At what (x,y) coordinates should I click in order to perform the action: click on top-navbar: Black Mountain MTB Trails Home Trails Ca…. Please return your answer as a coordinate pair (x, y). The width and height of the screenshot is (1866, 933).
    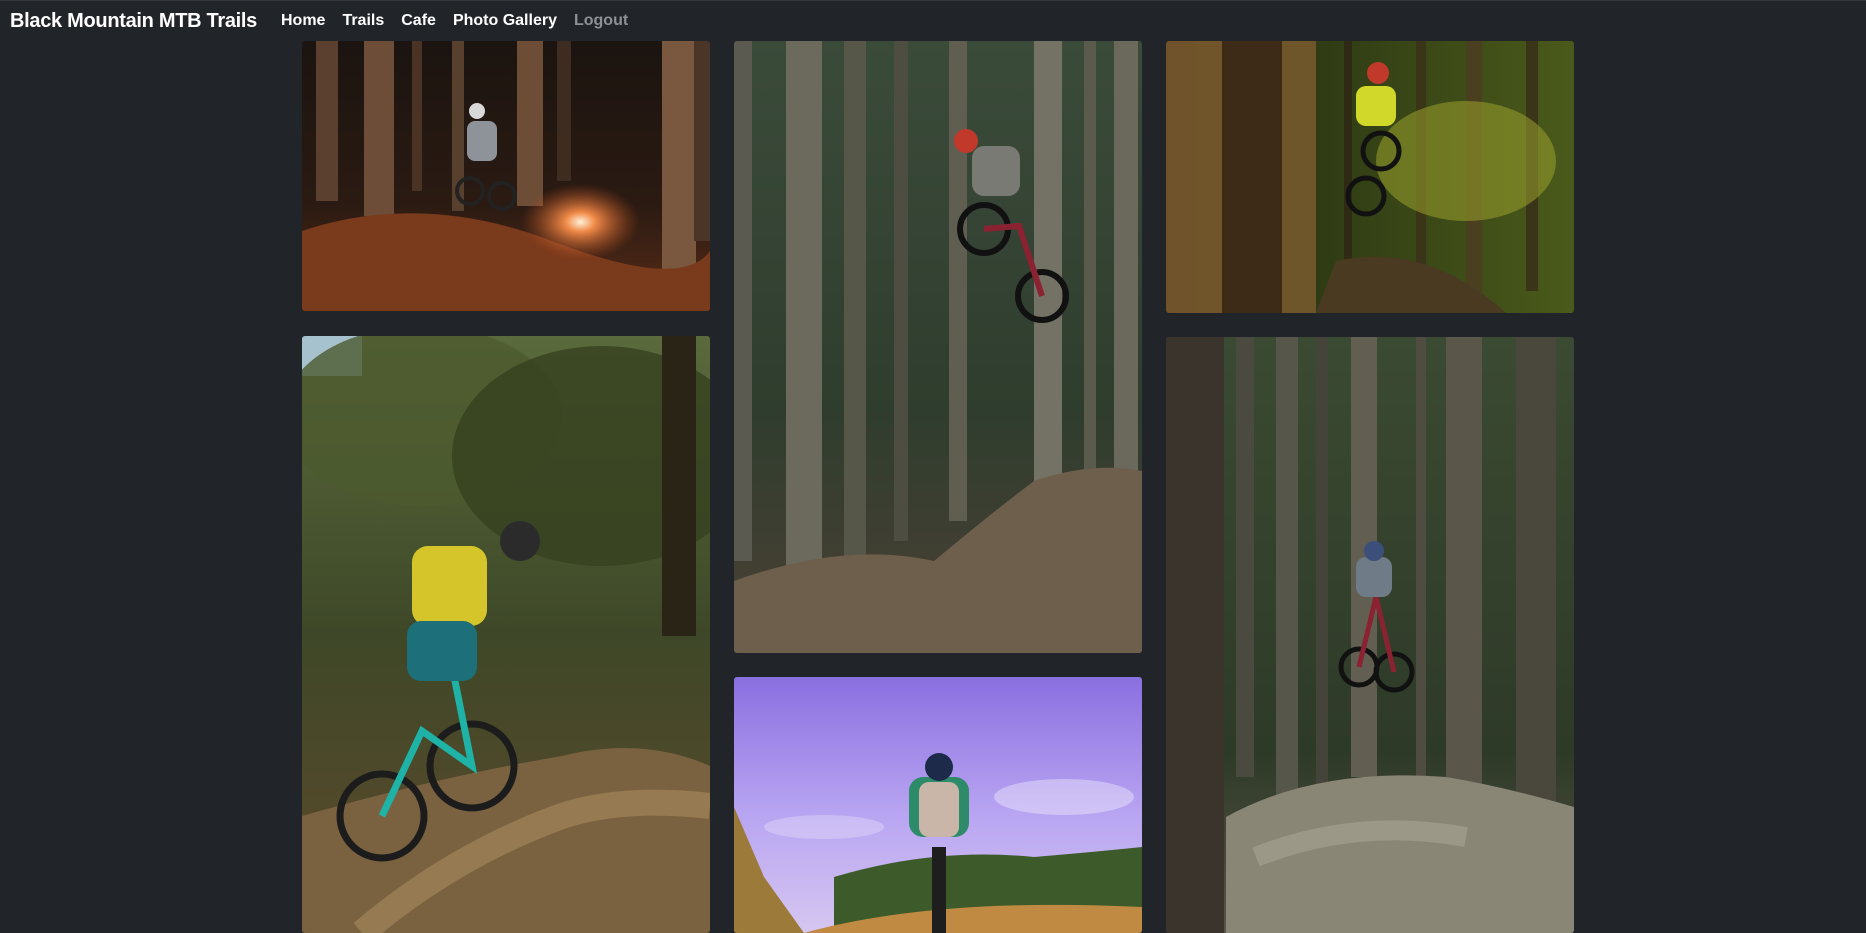
    Looking at the image, I should click on (933, 20).